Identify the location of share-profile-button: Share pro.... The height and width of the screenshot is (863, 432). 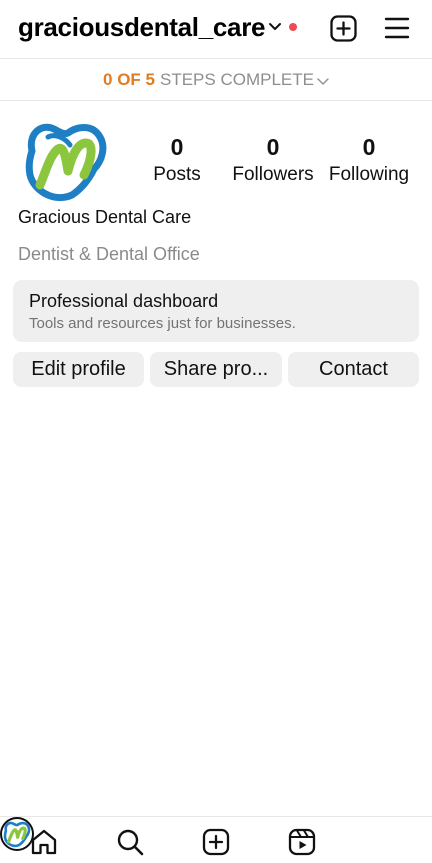
(216, 369).